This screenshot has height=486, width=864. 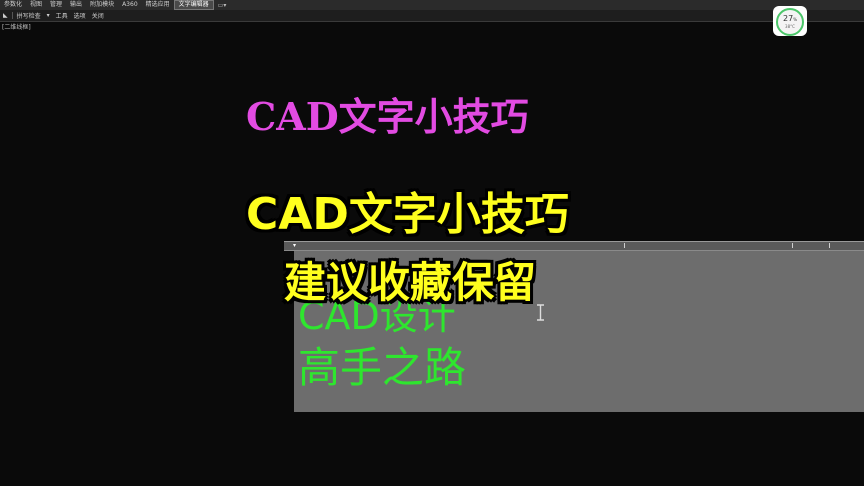 What do you see at coordinates (407, 214) in the screenshot?
I see `caption-title: CAD文字小技巧` at bounding box center [407, 214].